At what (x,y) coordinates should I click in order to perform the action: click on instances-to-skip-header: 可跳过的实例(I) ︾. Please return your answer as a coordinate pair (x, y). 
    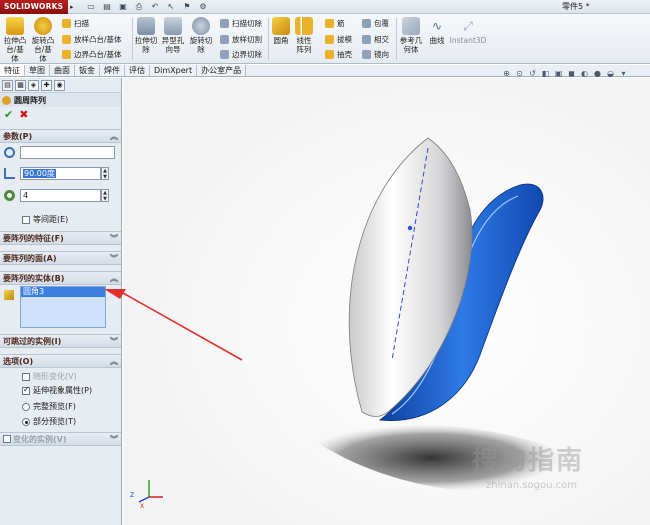
    Looking at the image, I should click on (60, 341).